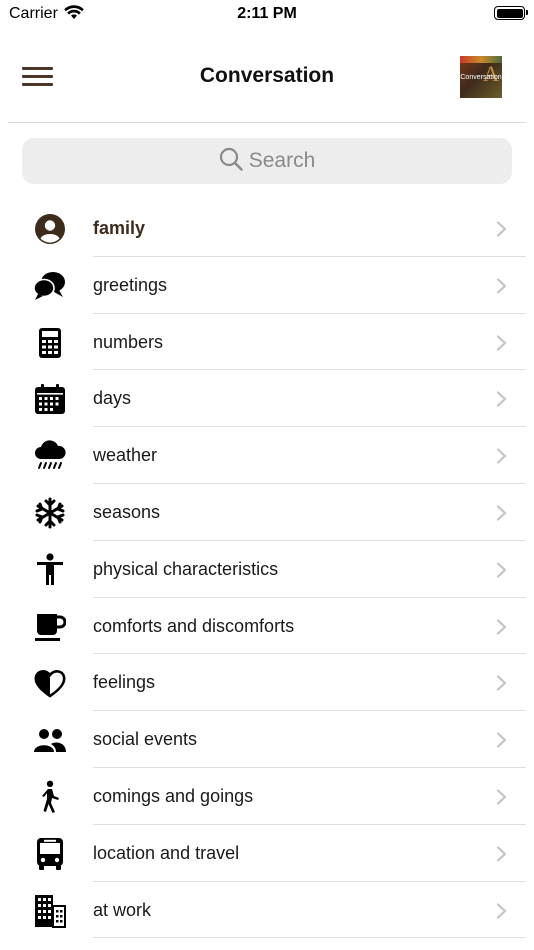 The width and height of the screenshot is (534, 950). What do you see at coordinates (481, 77) in the screenshot?
I see `app-logo: A Conversation` at bounding box center [481, 77].